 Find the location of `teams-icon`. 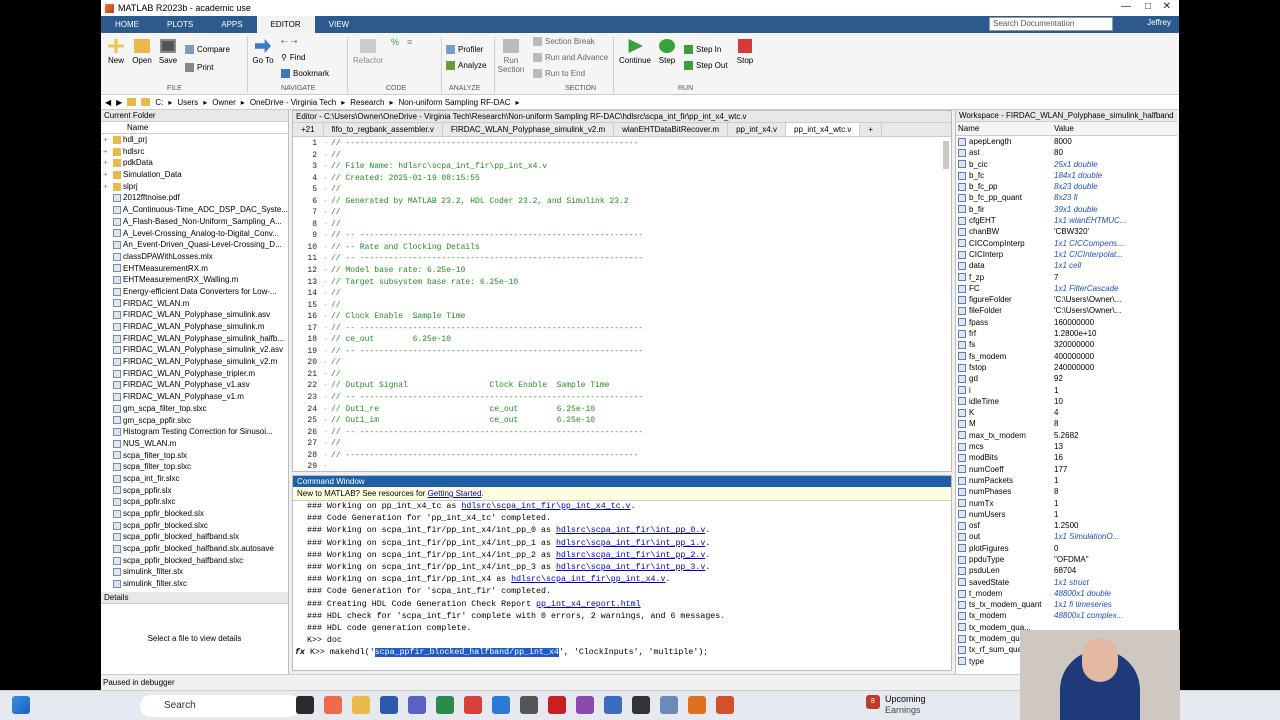

teams-icon is located at coordinates (417, 705).